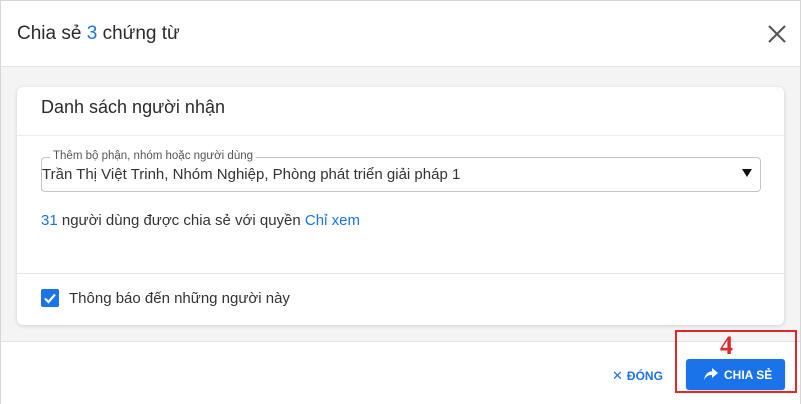 The width and height of the screenshot is (801, 404). What do you see at coordinates (617, 375) in the screenshot?
I see `close-x-icon: ✕` at bounding box center [617, 375].